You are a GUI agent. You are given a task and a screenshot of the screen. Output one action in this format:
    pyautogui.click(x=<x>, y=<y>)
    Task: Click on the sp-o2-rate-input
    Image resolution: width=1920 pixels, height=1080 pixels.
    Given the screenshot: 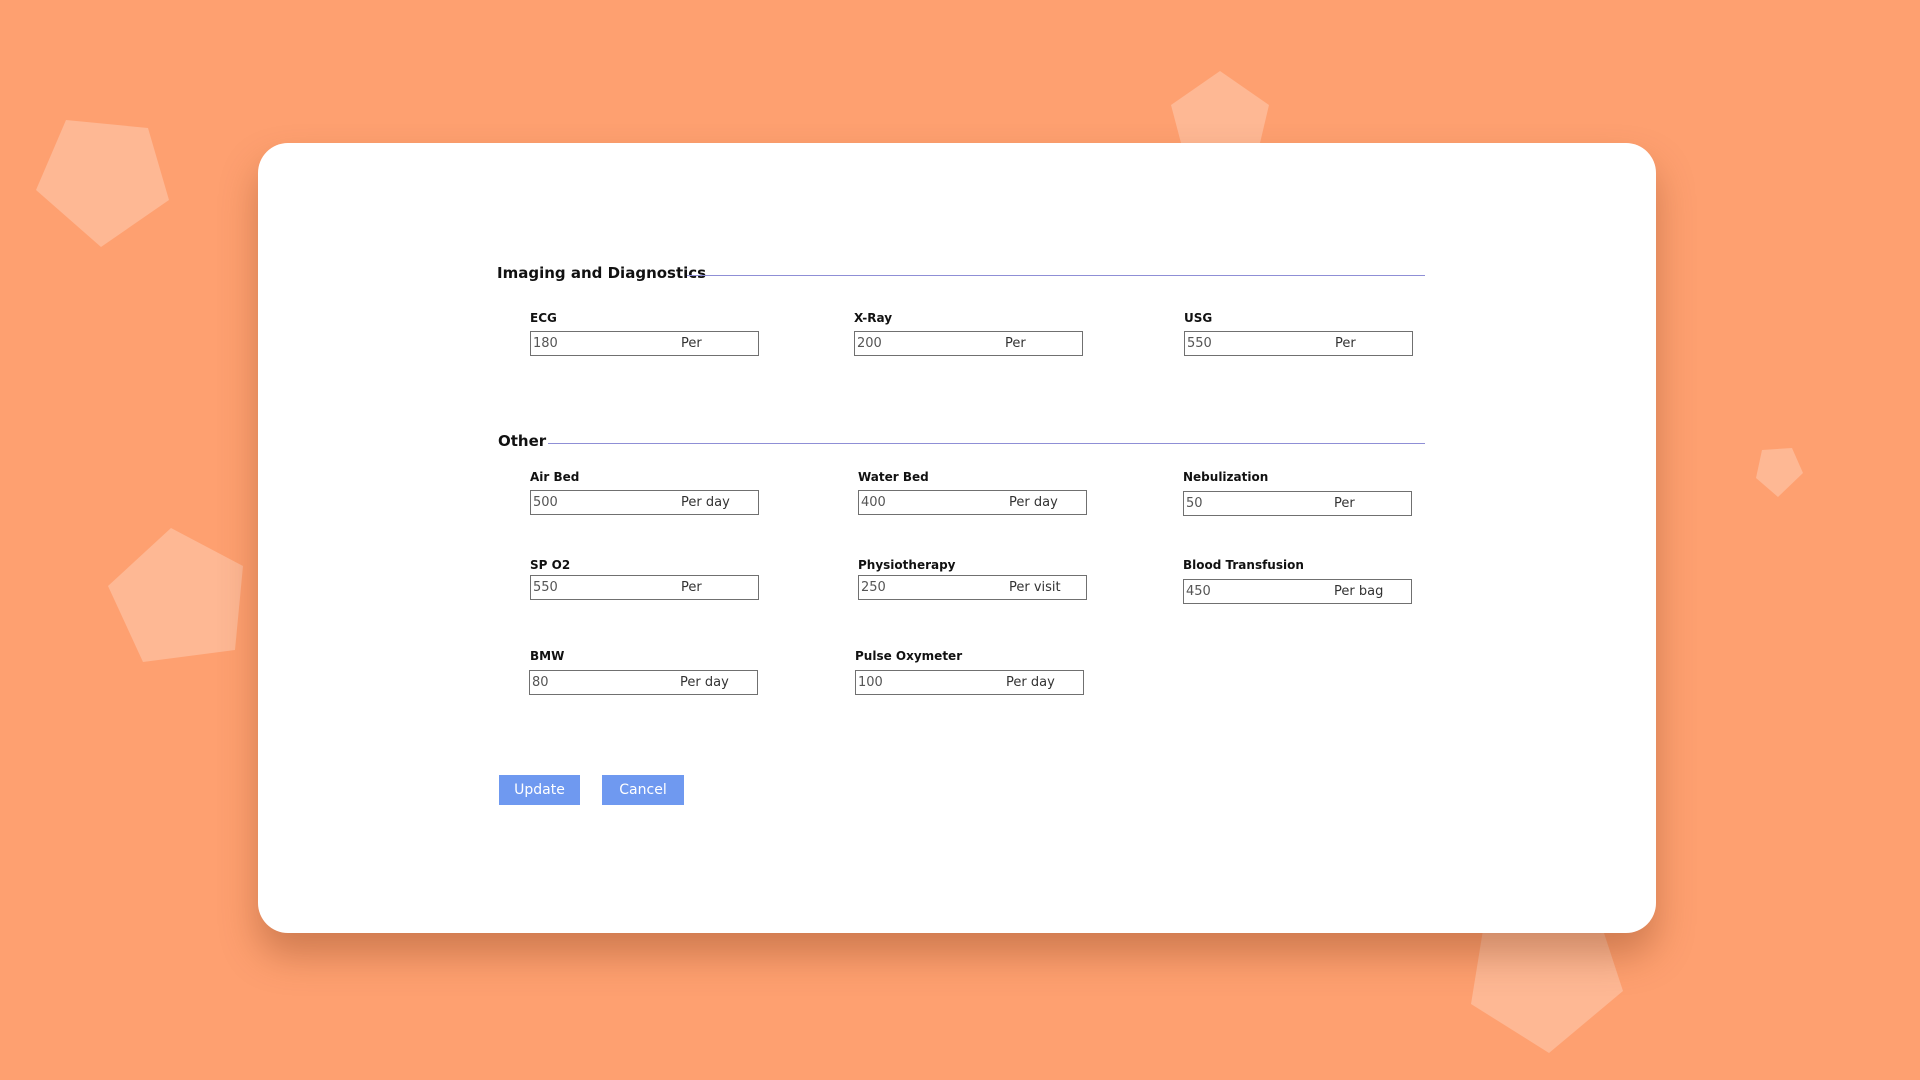 What is the action you would take?
    pyautogui.click(x=607, y=587)
    